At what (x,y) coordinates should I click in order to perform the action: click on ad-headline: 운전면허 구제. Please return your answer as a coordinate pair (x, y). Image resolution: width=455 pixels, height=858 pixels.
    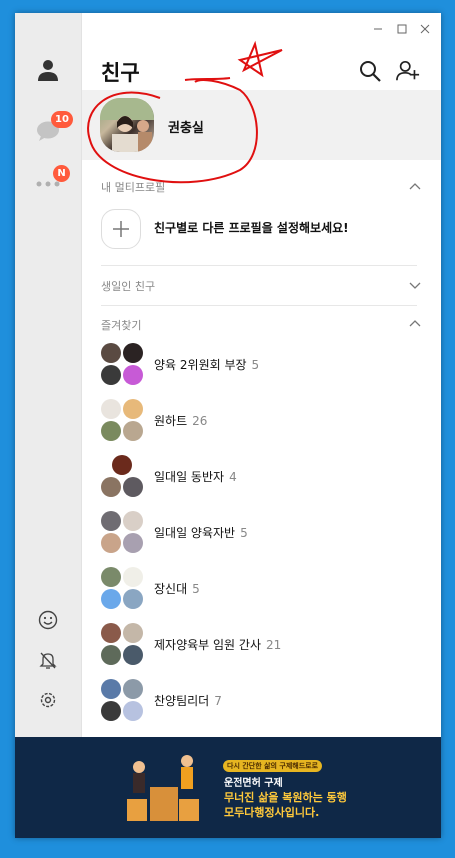
    Looking at the image, I should click on (253, 783).